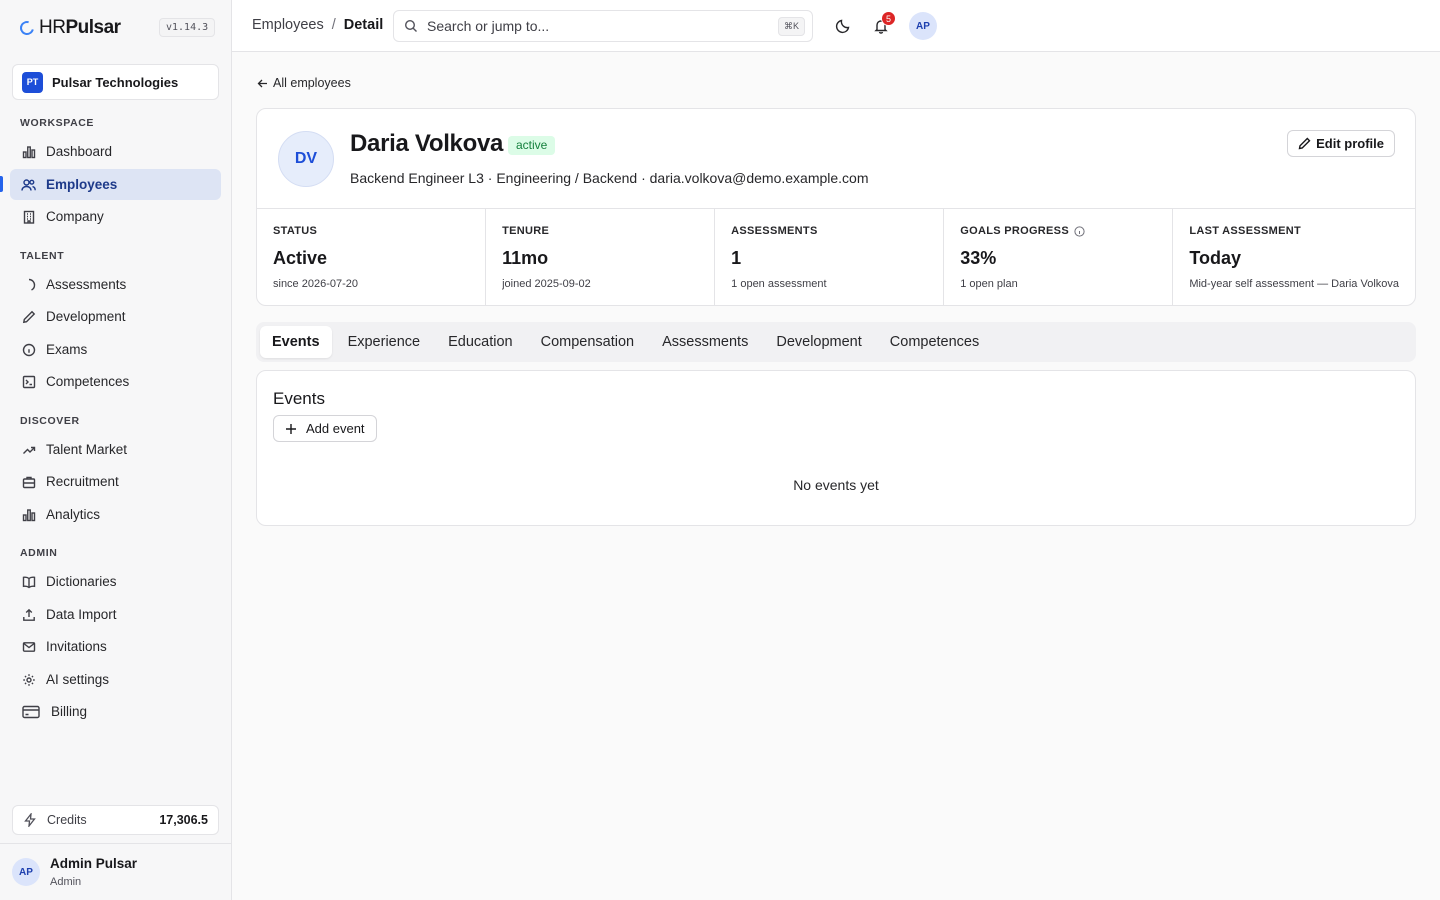  What do you see at coordinates (28, 581) in the screenshot?
I see `book-open-icon` at bounding box center [28, 581].